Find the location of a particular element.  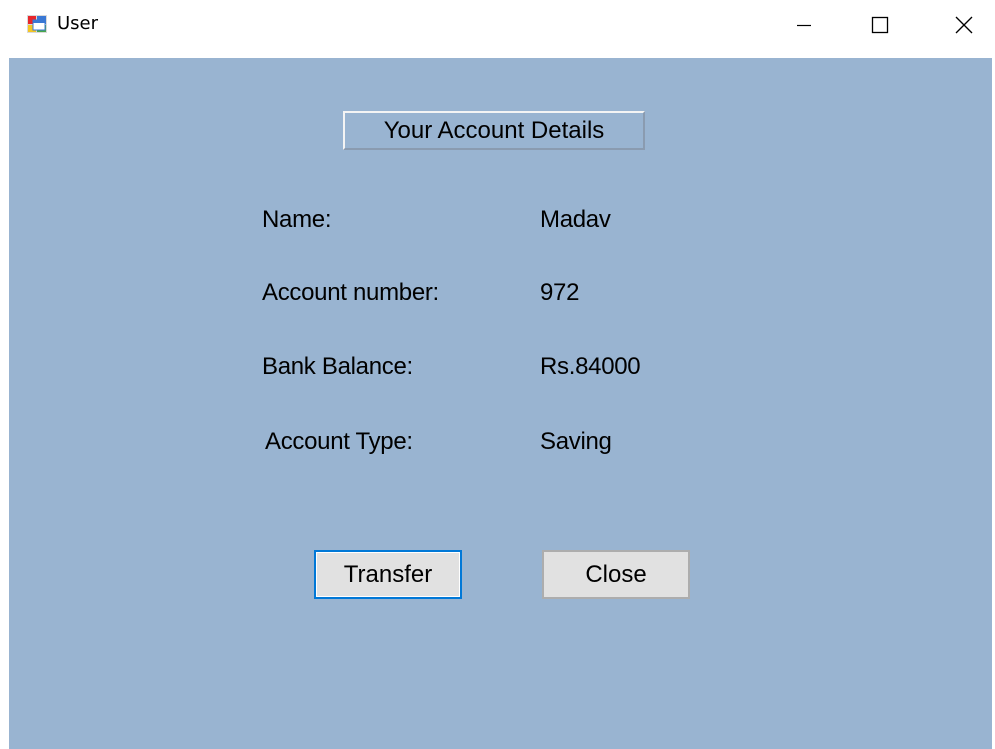

minimize-icon is located at coordinates (804, 25).